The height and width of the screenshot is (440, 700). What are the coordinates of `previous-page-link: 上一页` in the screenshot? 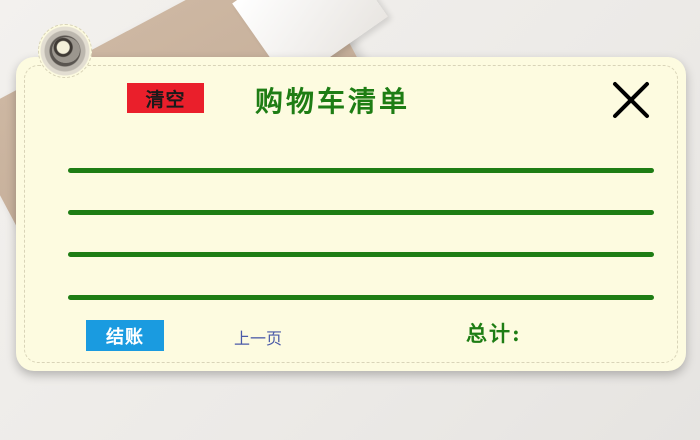 It's located at (258, 337).